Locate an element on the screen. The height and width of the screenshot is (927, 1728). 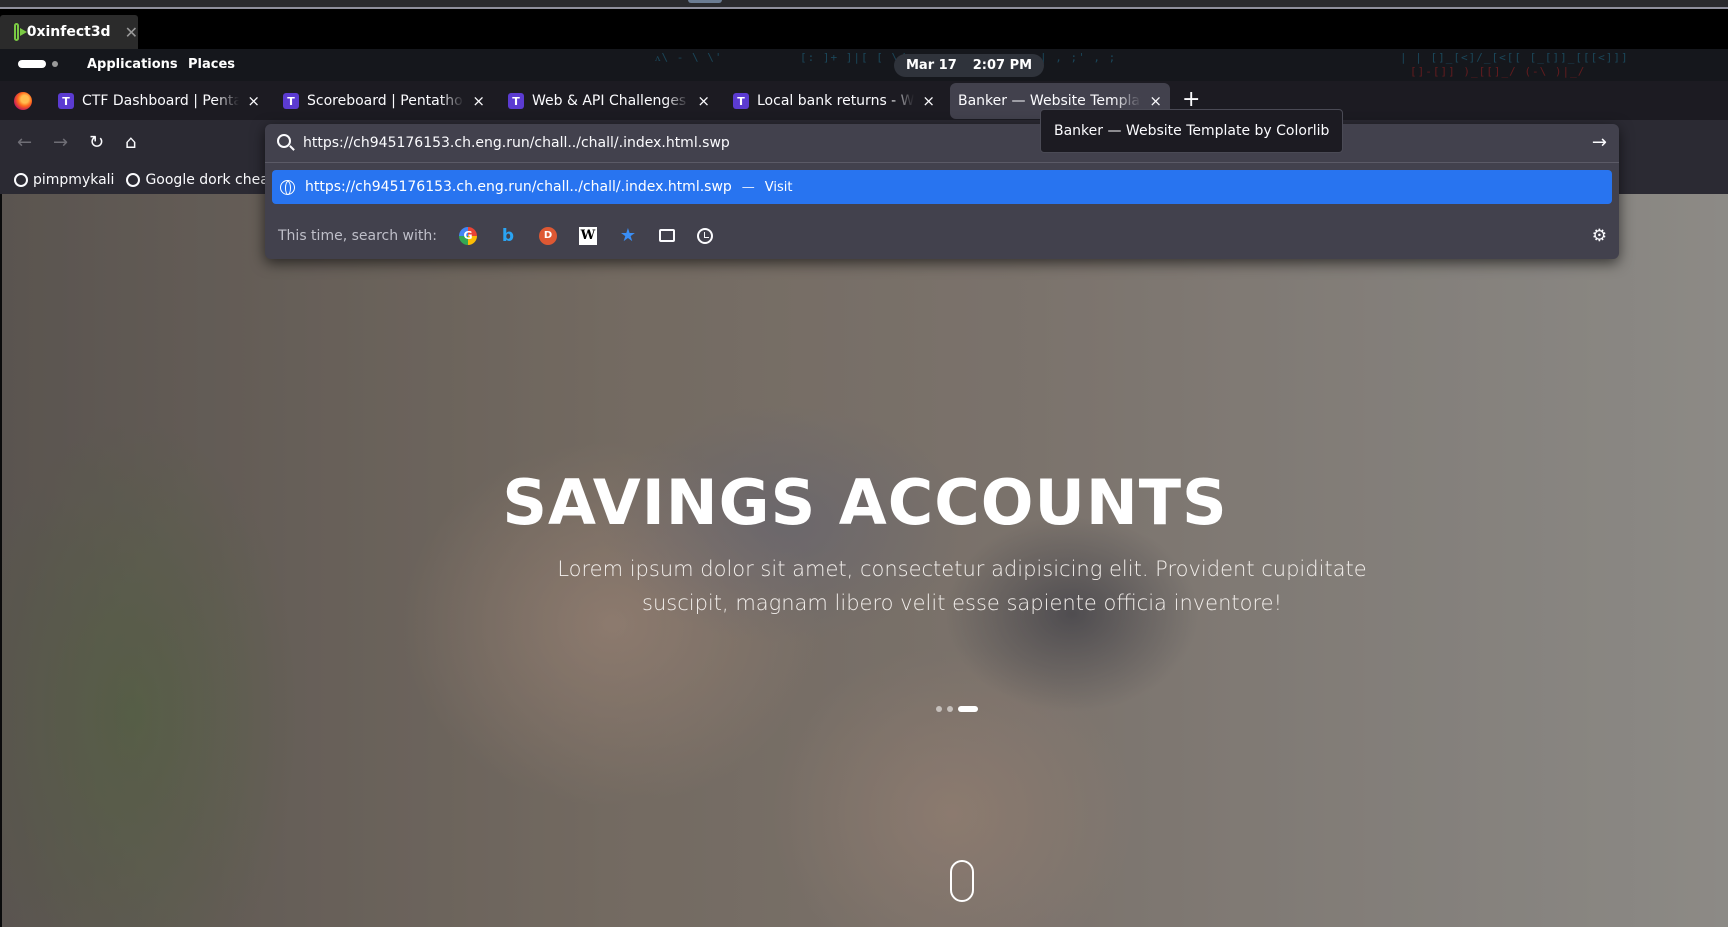
forward-button: → is located at coordinates (60, 143).